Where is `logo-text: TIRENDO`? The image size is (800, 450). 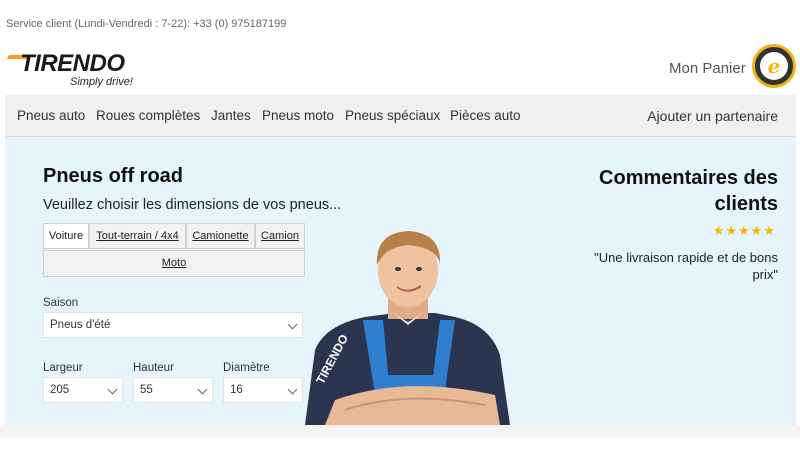 logo-text: TIRENDO is located at coordinates (72, 63).